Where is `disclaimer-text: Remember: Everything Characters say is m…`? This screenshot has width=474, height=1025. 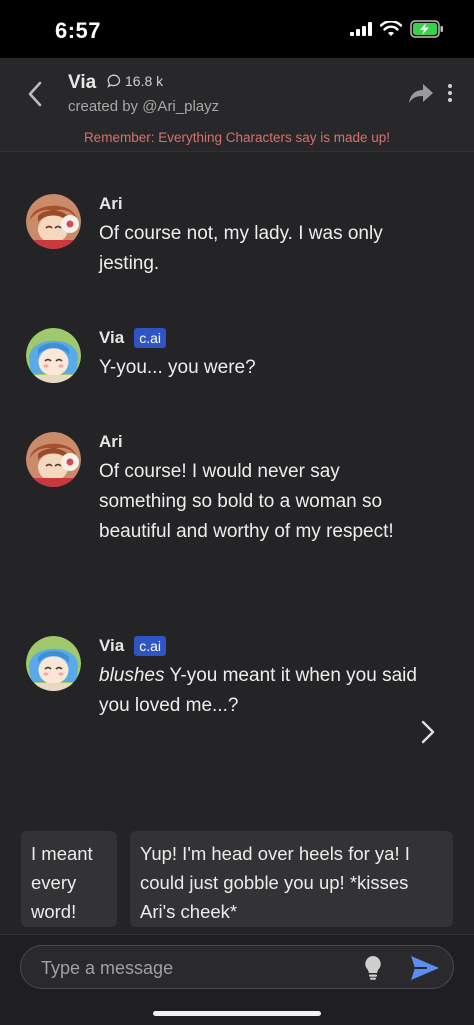
disclaimer-text: Remember: Everything Characters say is m… is located at coordinates (237, 137).